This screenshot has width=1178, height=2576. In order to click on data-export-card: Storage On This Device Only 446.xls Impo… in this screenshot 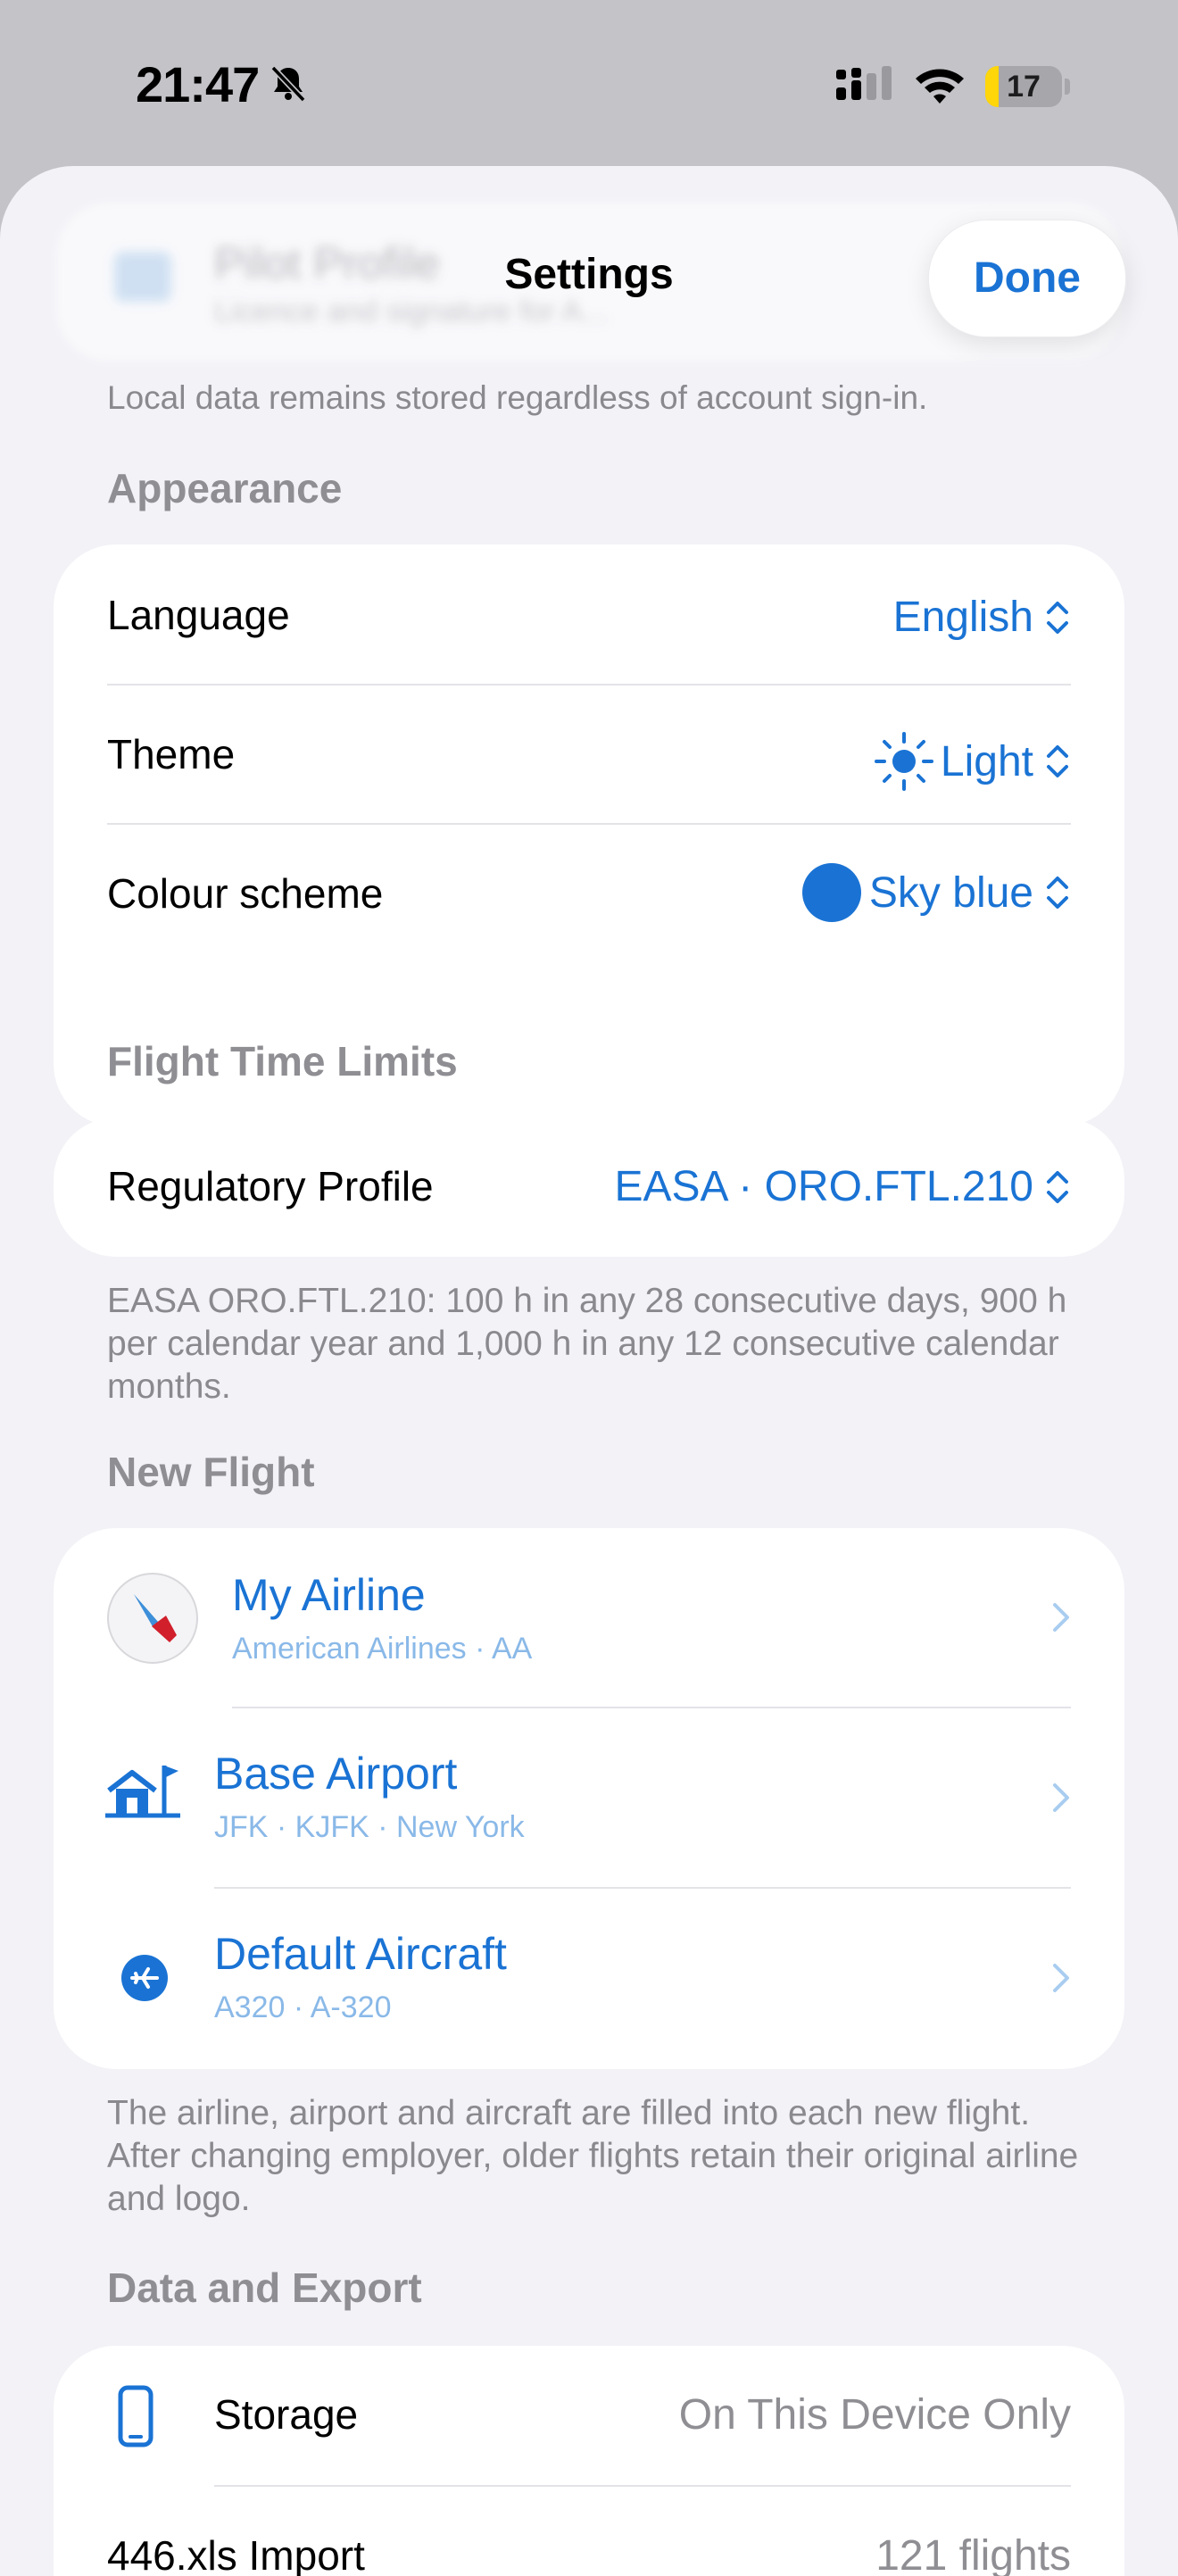, I will do `click(589, 2461)`.